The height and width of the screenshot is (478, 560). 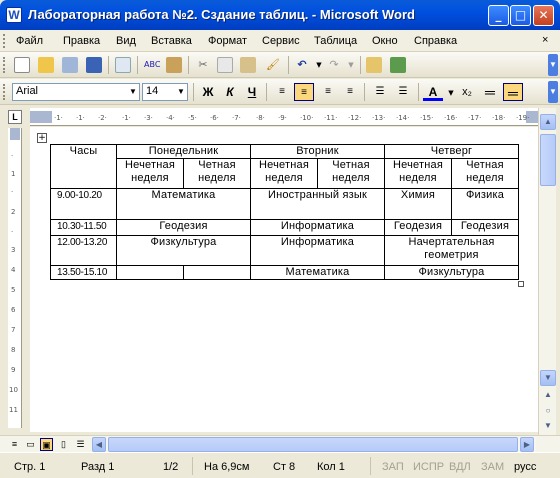 I want to click on monday-odd-week: Нечетная неделя, so click(x=150, y=173).